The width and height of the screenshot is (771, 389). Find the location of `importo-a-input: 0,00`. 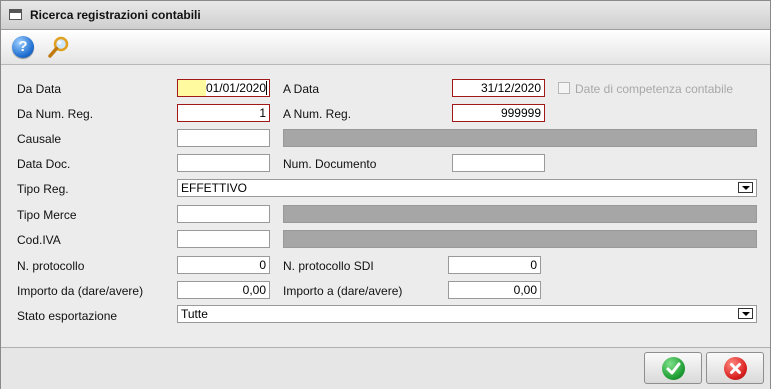

importo-a-input: 0,00 is located at coordinates (494, 290).